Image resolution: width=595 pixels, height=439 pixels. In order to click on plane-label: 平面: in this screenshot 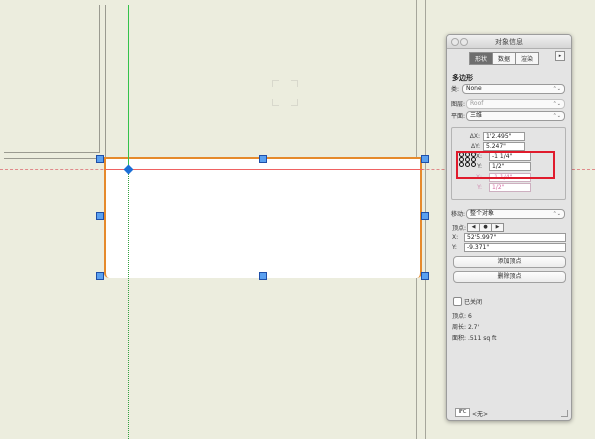, I will do `click(458, 116)`.